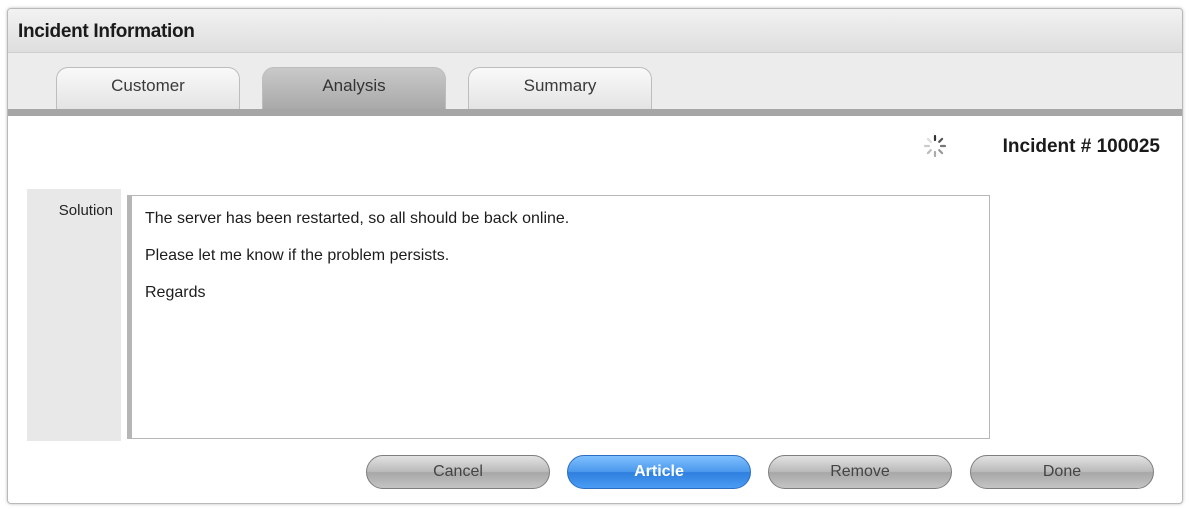 The image size is (1190, 510). Describe the element at coordinates (935, 146) in the screenshot. I see `loading-spinner-icon` at that location.